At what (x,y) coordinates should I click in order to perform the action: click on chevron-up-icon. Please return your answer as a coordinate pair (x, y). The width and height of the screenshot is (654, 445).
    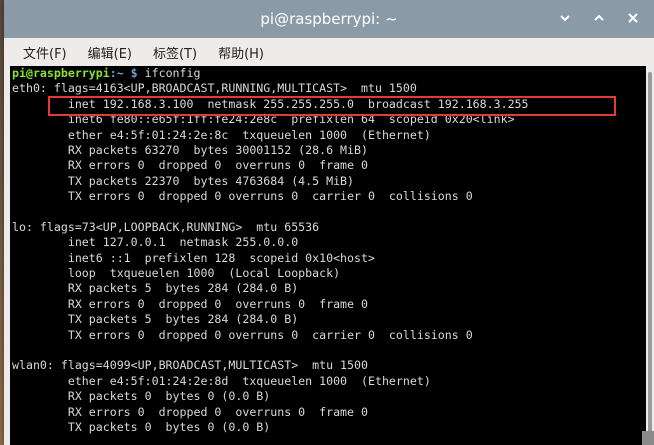
    Looking at the image, I should click on (599, 17).